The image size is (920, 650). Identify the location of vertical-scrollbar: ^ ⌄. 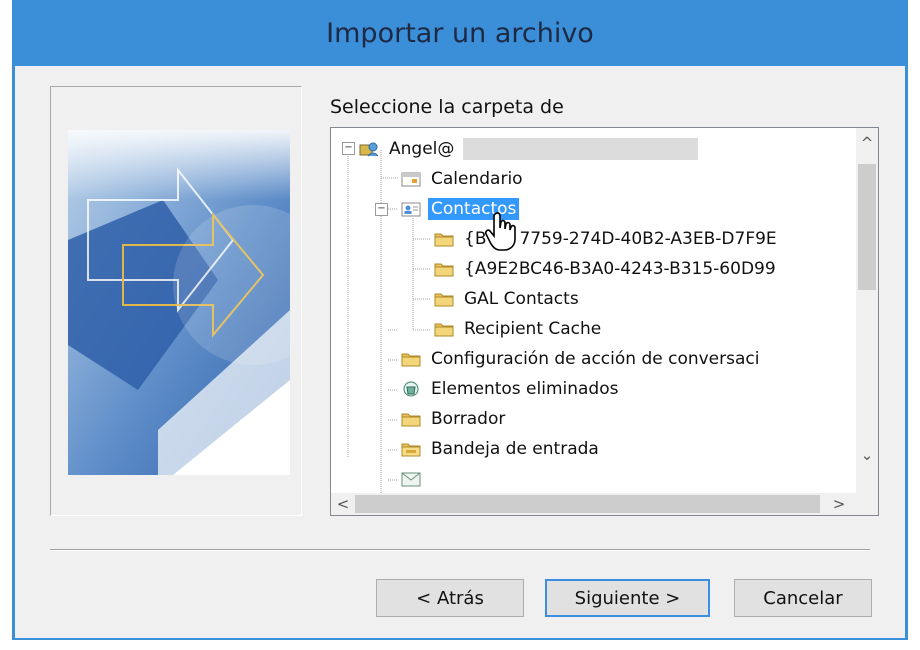
(867, 310).